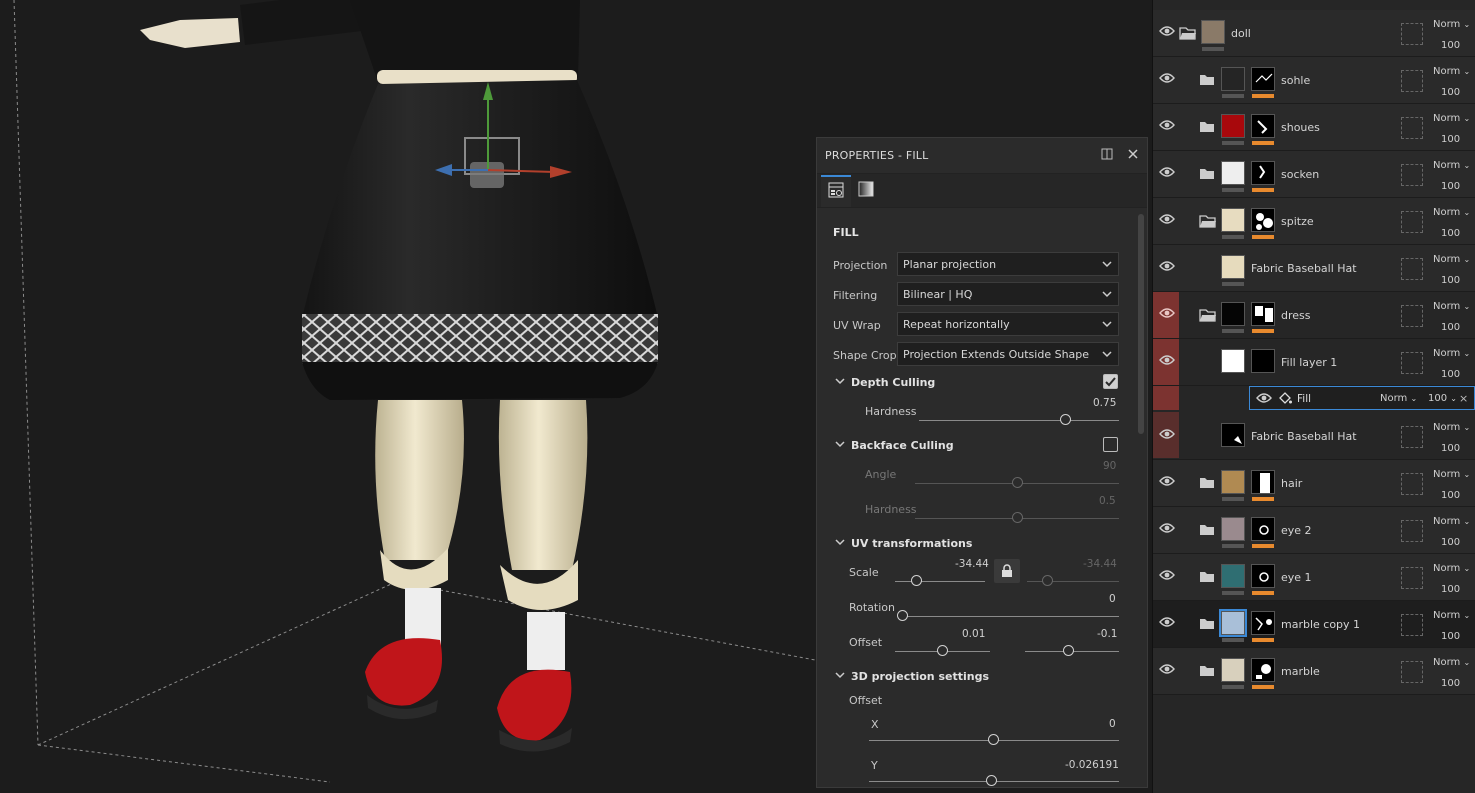 The image size is (1475, 793). I want to click on shape-crop-dropdown: Projection Extends Outside Shape, so click(1008, 354).